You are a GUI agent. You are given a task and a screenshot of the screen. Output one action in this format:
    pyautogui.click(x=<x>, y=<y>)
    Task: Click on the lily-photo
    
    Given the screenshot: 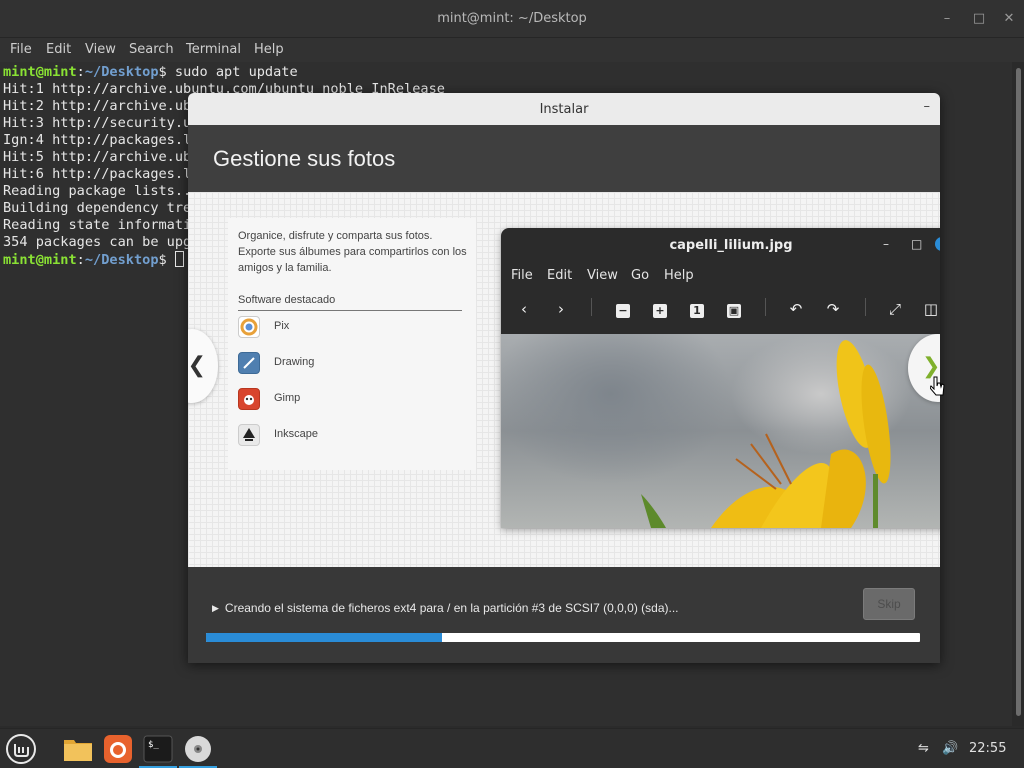 What is the action you would take?
    pyautogui.click(x=720, y=431)
    